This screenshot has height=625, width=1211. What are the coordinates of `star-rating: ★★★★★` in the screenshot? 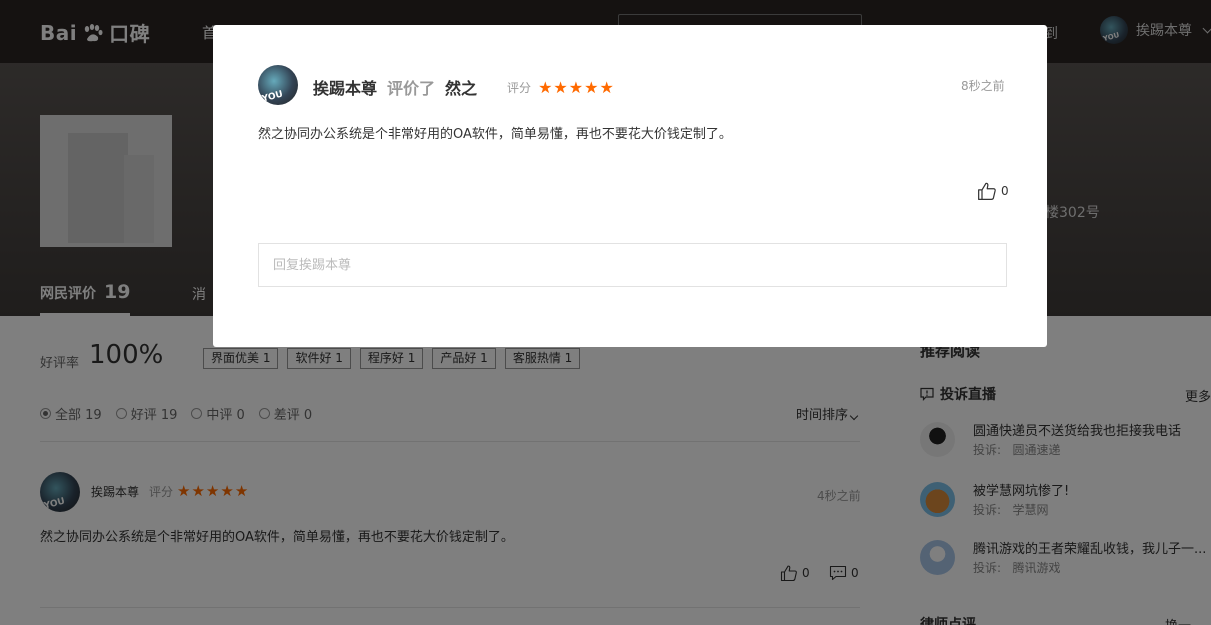 It's located at (576, 87).